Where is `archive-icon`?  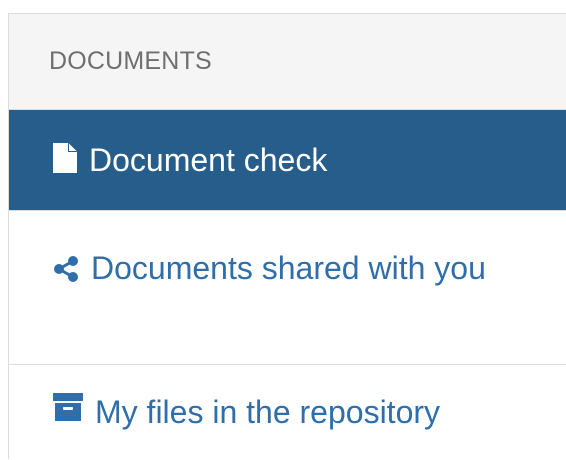 archive-icon is located at coordinates (68, 409).